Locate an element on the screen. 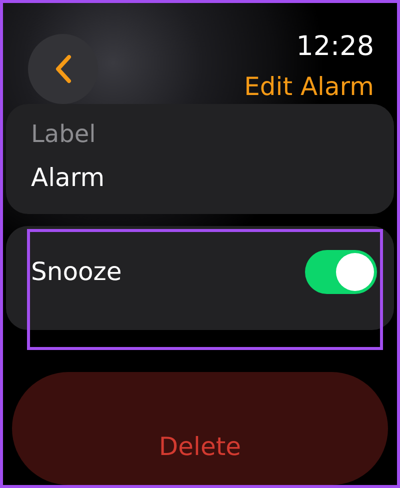 Image resolution: width=400 pixels, height=488 pixels. back-icon is located at coordinates (63, 69).